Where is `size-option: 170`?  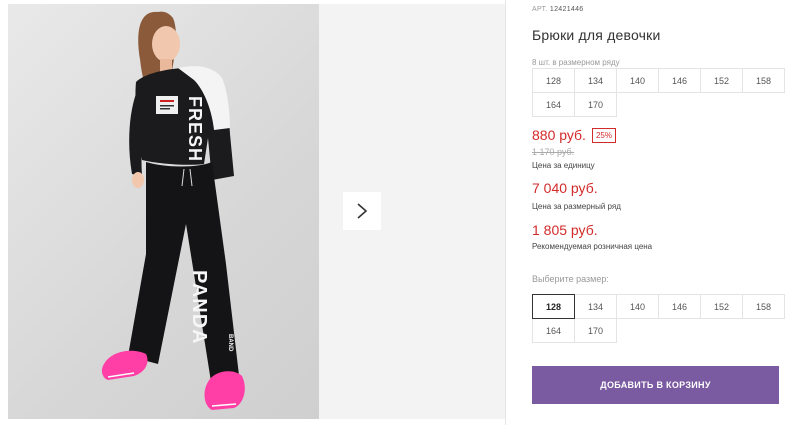
size-option: 170 is located at coordinates (595, 330).